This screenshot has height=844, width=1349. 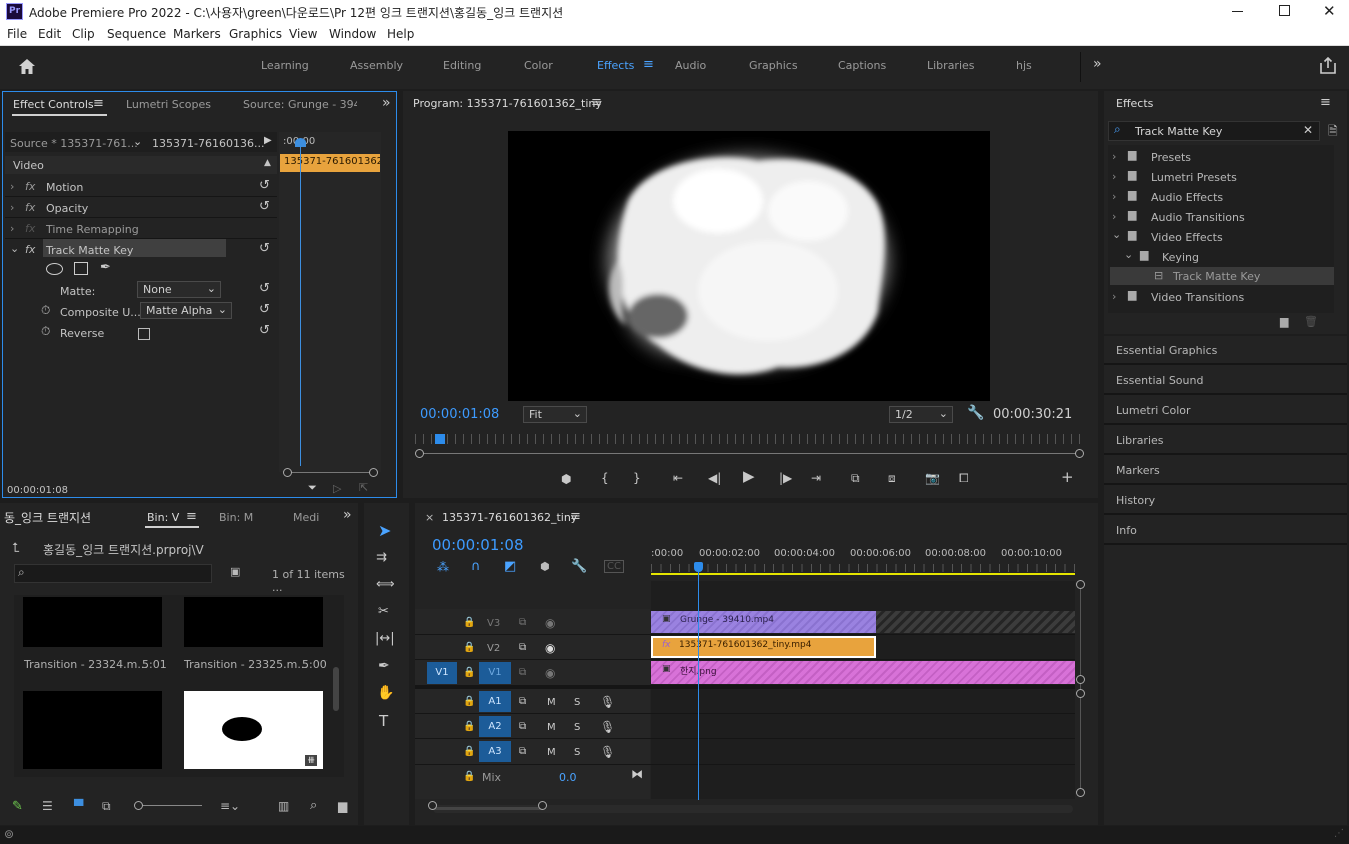 What do you see at coordinates (862, 65) in the screenshot?
I see `workspace-captions: Captions` at bounding box center [862, 65].